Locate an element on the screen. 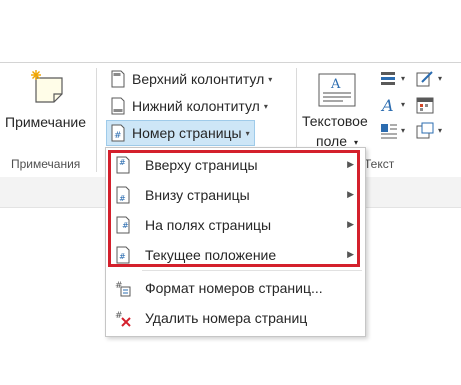  footer-button: Нижний колонтитул ▾ is located at coordinates (189, 106).